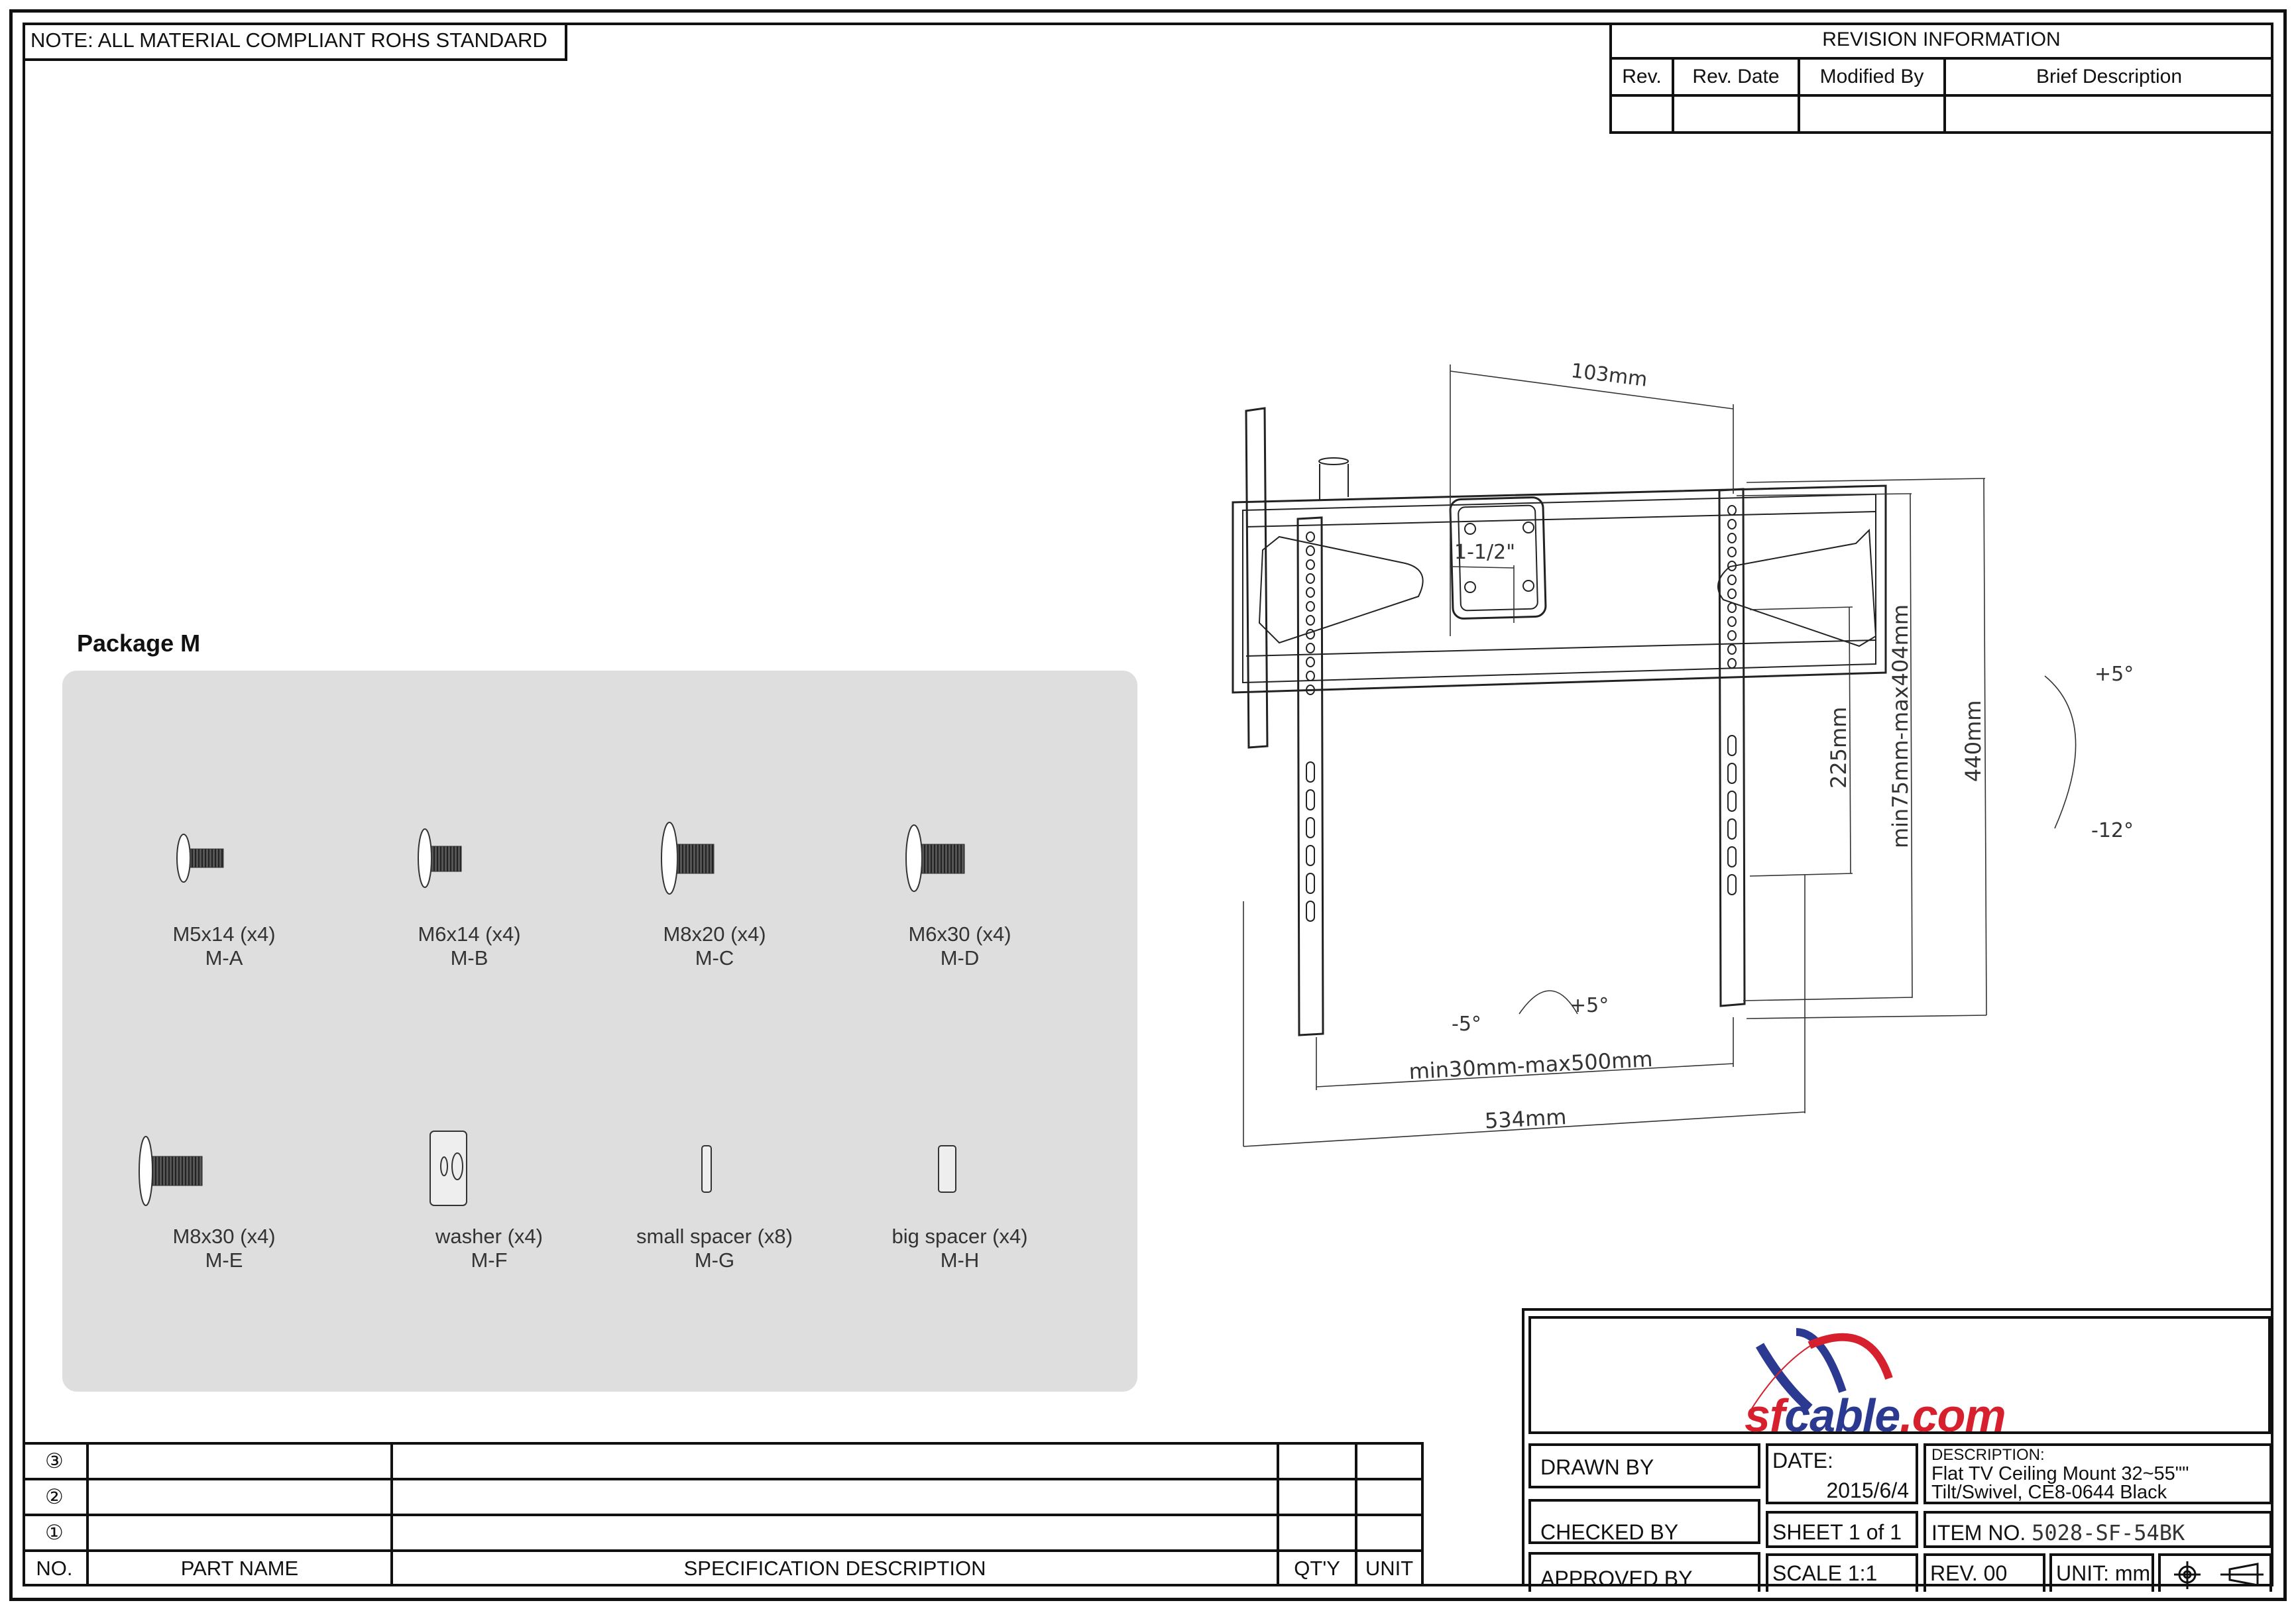 This screenshot has height=1609, width=2296. What do you see at coordinates (835, 1567) in the screenshot?
I see `spec-header: SPECIFICATION DESCRIPTION` at bounding box center [835, 1567].